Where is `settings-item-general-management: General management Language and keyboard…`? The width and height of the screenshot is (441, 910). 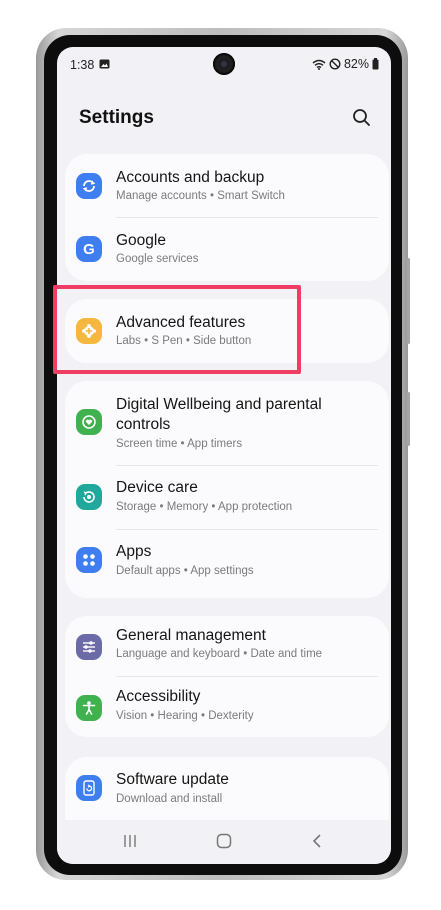 settings-item-general-management: General management Language and keyboard… is located at coordinates (227, 646).